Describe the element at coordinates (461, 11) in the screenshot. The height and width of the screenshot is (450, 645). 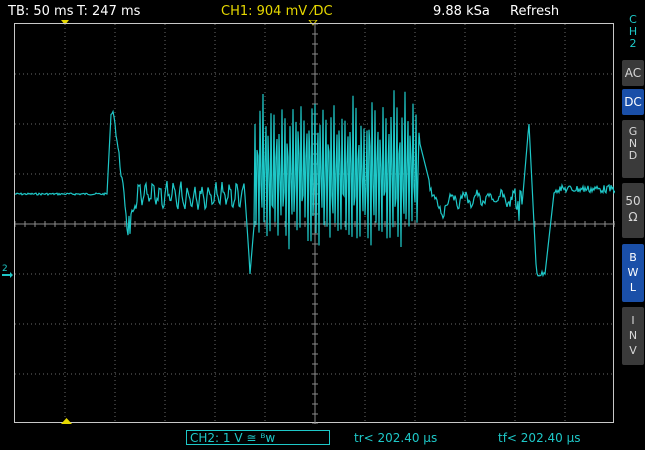
I see `sample-rate-readout: 9.88 kSa` at that location.